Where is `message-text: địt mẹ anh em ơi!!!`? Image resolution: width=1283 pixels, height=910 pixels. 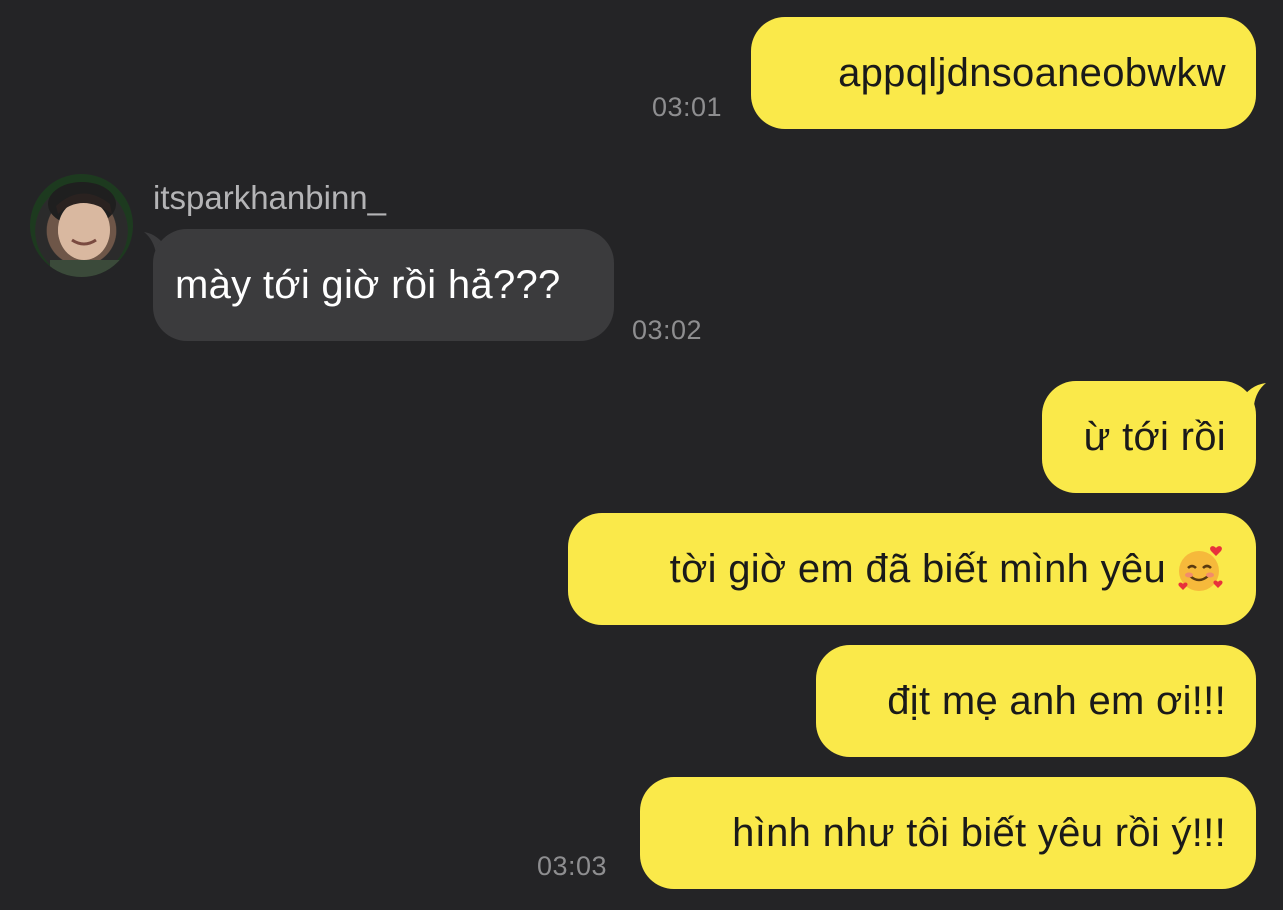
message-text: địt mẹ anh em ơi!!! is located at coordinates (1056, 701).